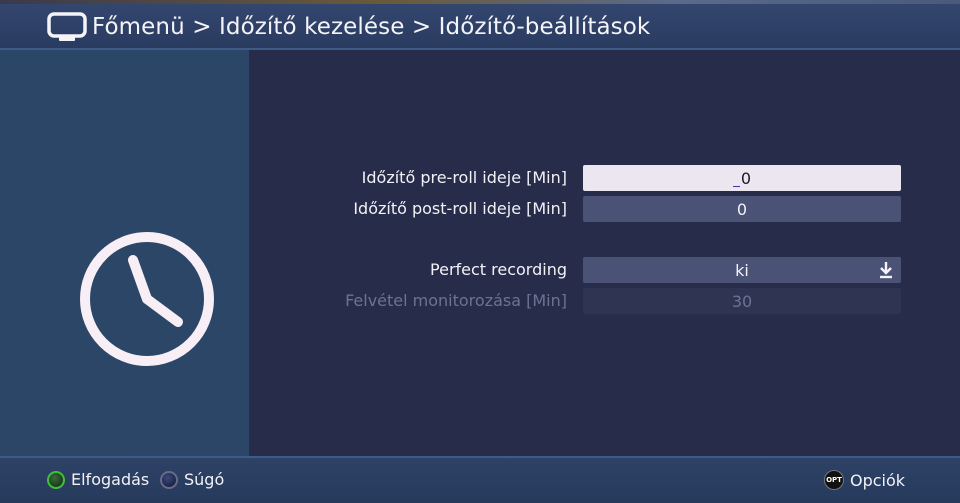 This screenshot has height=503, width=960. Describe the element at coordinates (110, 479) in the screenshot. I see `accept-label: Elfogadás` at that location.